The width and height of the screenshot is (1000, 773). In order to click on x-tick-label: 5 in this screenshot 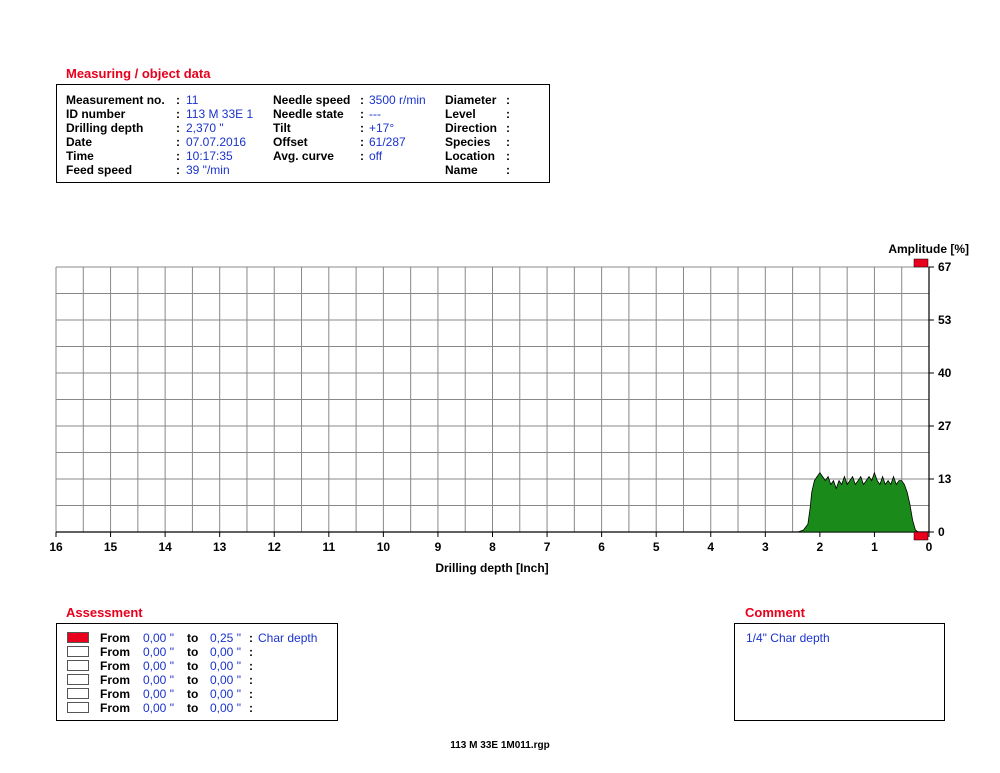, I will do `click(656, 547)`.